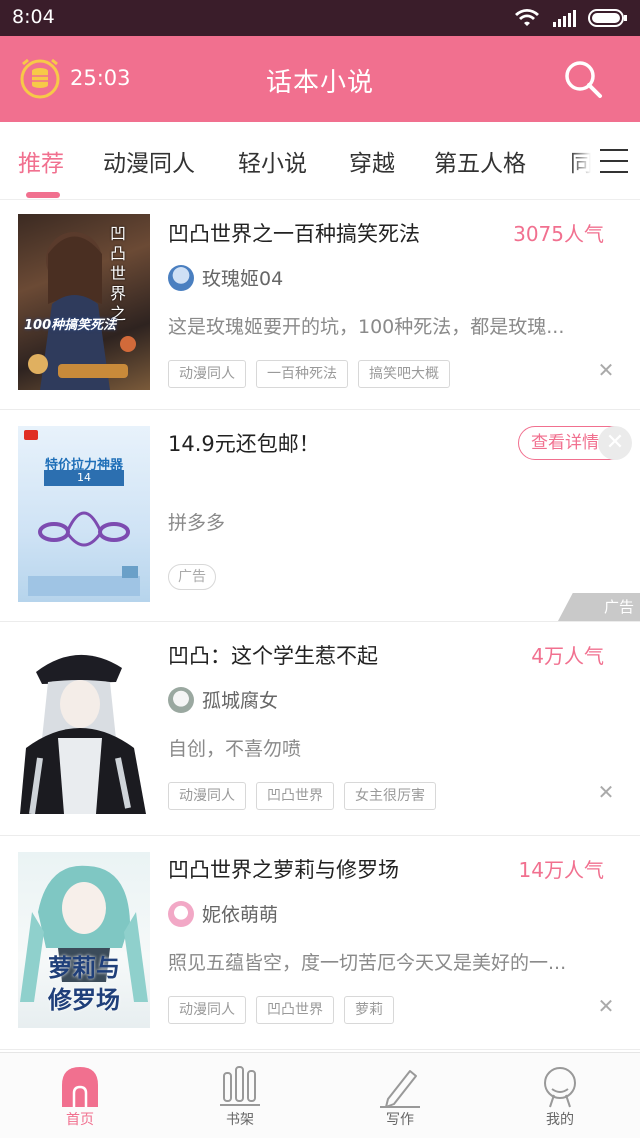  Describe the element at coordinates (244, 443) in the screenshot. I see `ad-title: 14.9元还包邮！` at that location.